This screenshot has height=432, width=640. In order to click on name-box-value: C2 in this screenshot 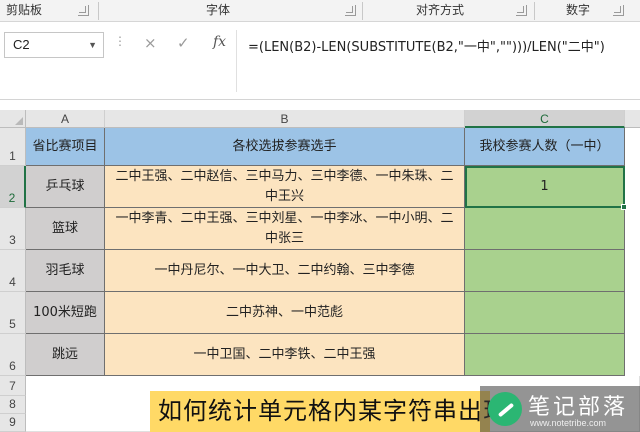, I will do `click(21, 44)`.